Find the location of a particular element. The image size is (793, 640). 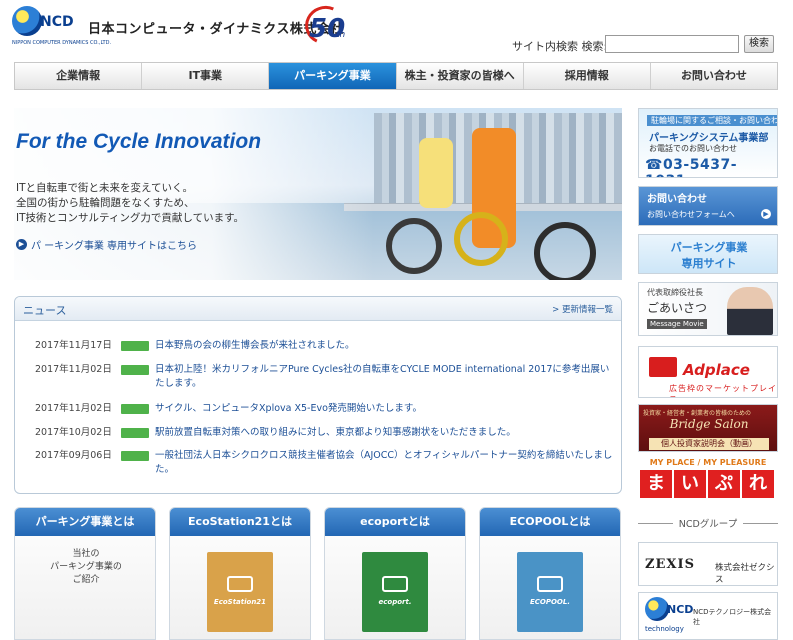

ncd-group-heading: NCDグループ is located at coordinates (708, 523).